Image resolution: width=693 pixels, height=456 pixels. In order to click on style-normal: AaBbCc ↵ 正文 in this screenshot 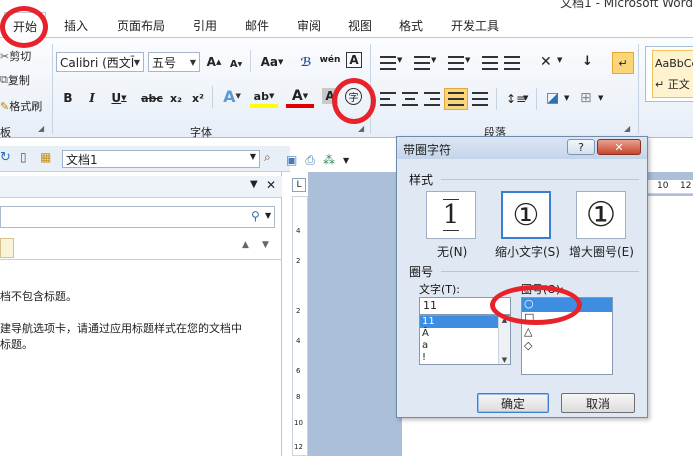, I will do `click(672, 74)`.